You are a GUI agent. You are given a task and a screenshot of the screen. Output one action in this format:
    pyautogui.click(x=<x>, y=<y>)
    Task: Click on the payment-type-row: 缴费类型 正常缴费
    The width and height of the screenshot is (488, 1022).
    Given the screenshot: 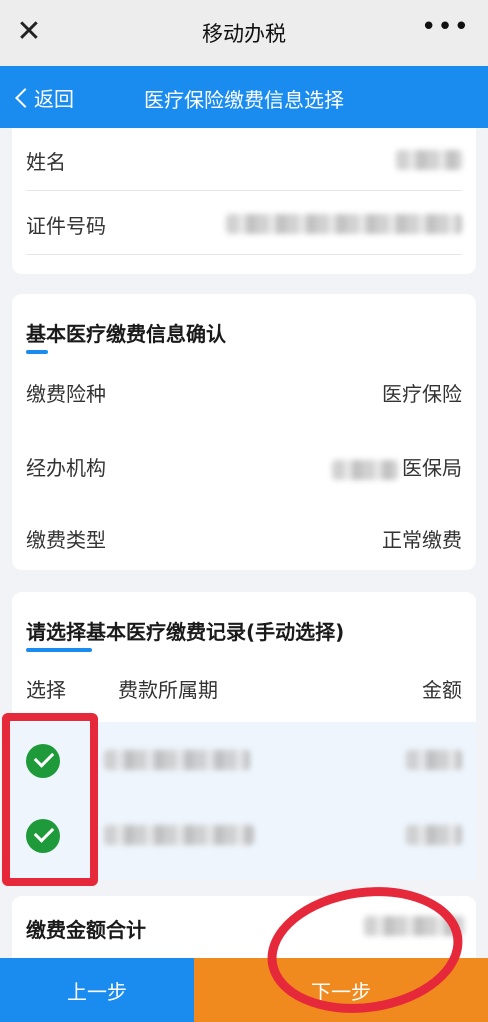 What is the action you would take?
    pyautogui.click(x=244, y=538)
    